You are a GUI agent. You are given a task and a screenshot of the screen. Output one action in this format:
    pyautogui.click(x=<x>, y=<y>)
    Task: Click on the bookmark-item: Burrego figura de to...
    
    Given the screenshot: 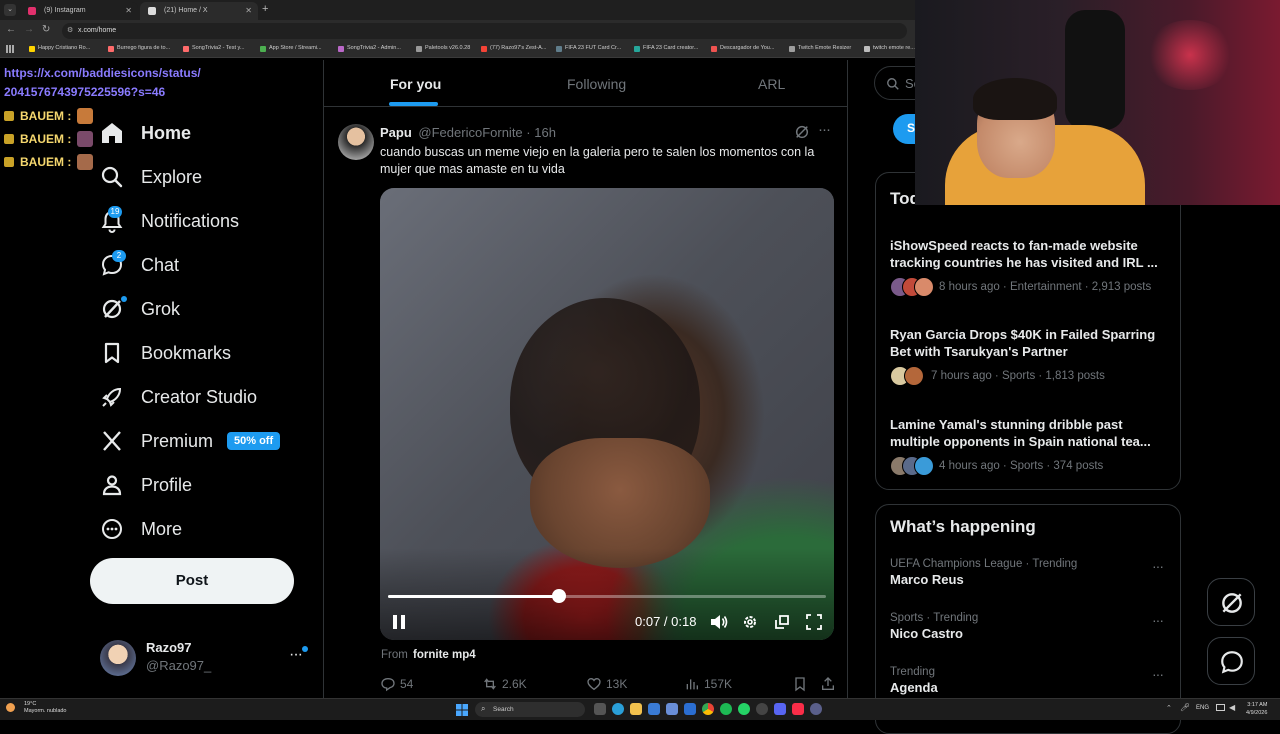 What is the action you would take?
    pyautogui.click(x=139, y=48)
    